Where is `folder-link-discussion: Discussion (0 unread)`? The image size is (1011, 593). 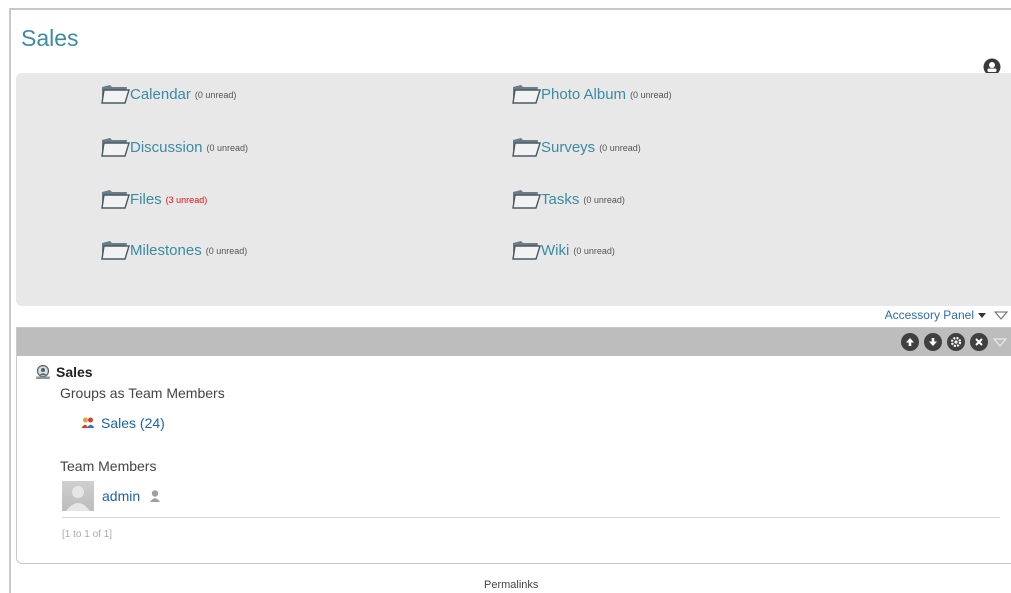 folder-link-discussion: Discussion (0 unread) is located at coordinates (174, 147).